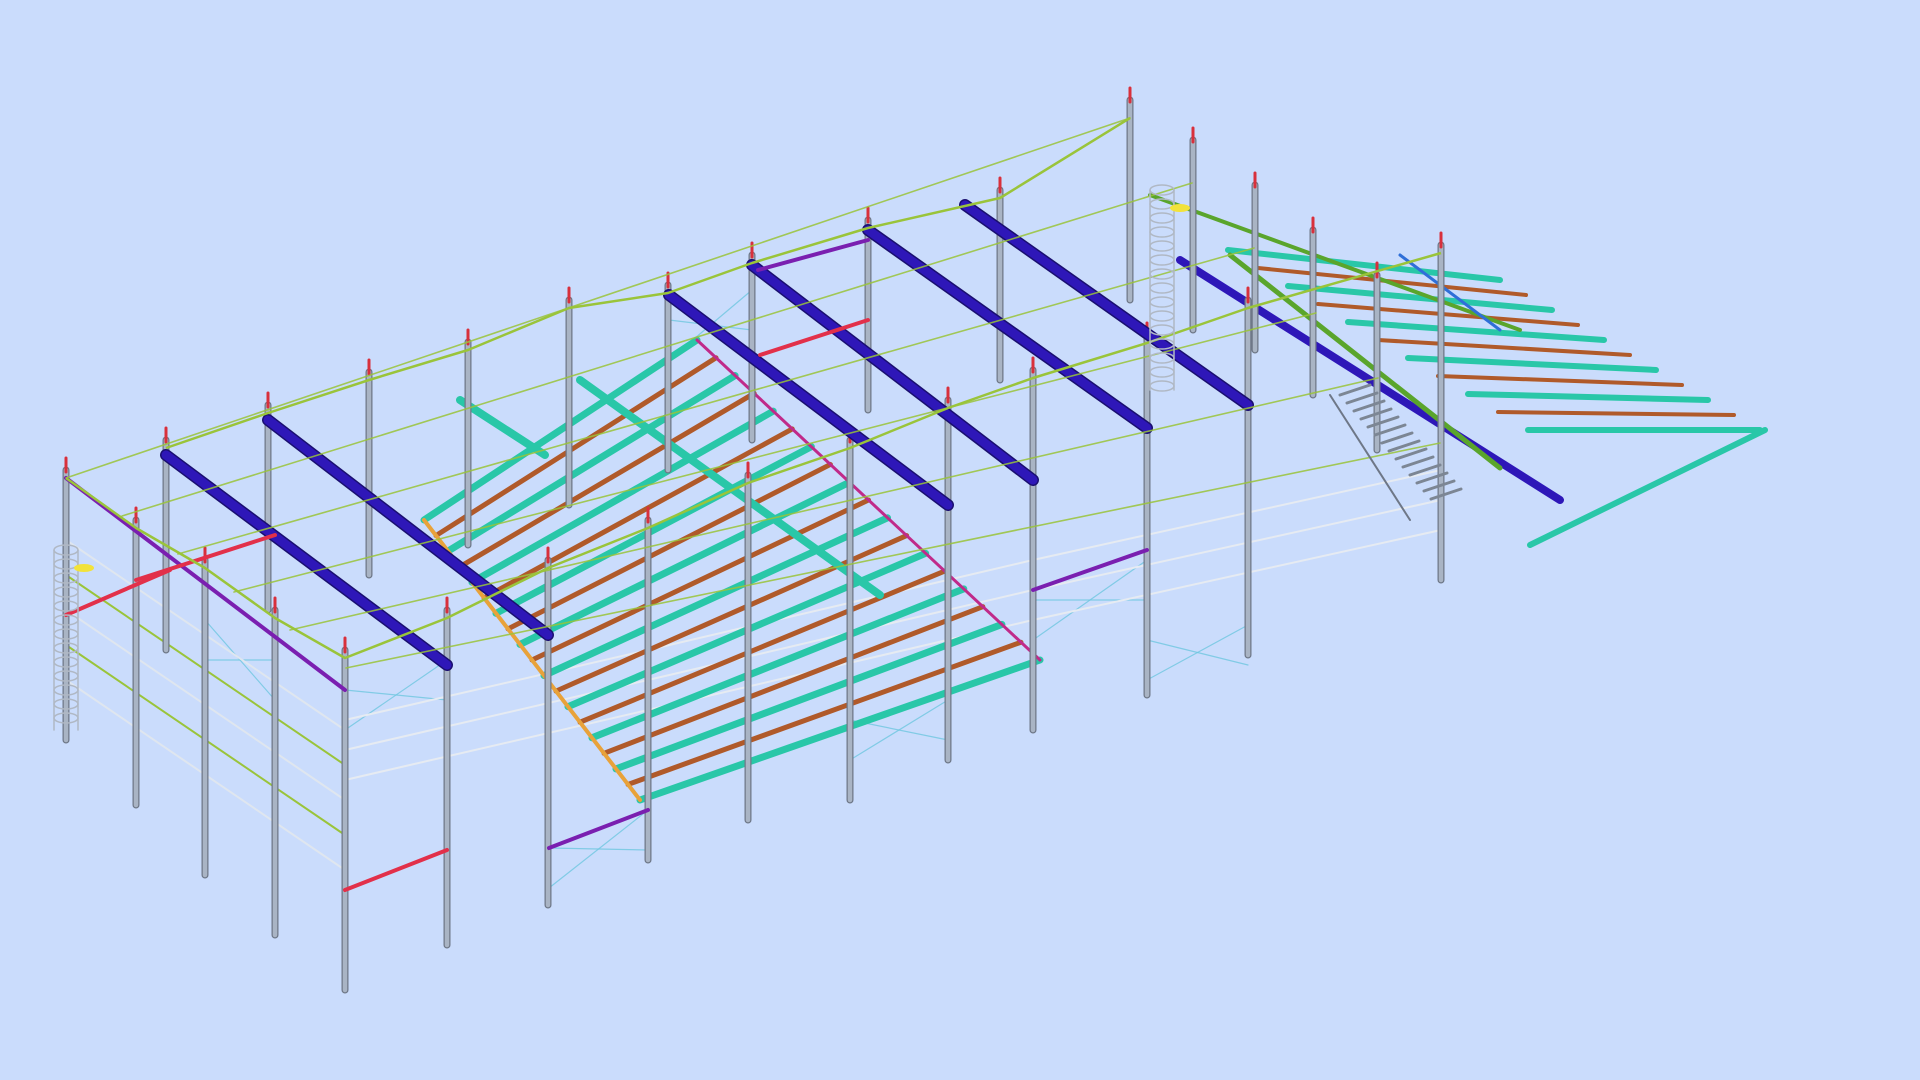 The width and height of the screenshot is (1920, 1080). I want to click on secondary-beam, so click(598, 829).